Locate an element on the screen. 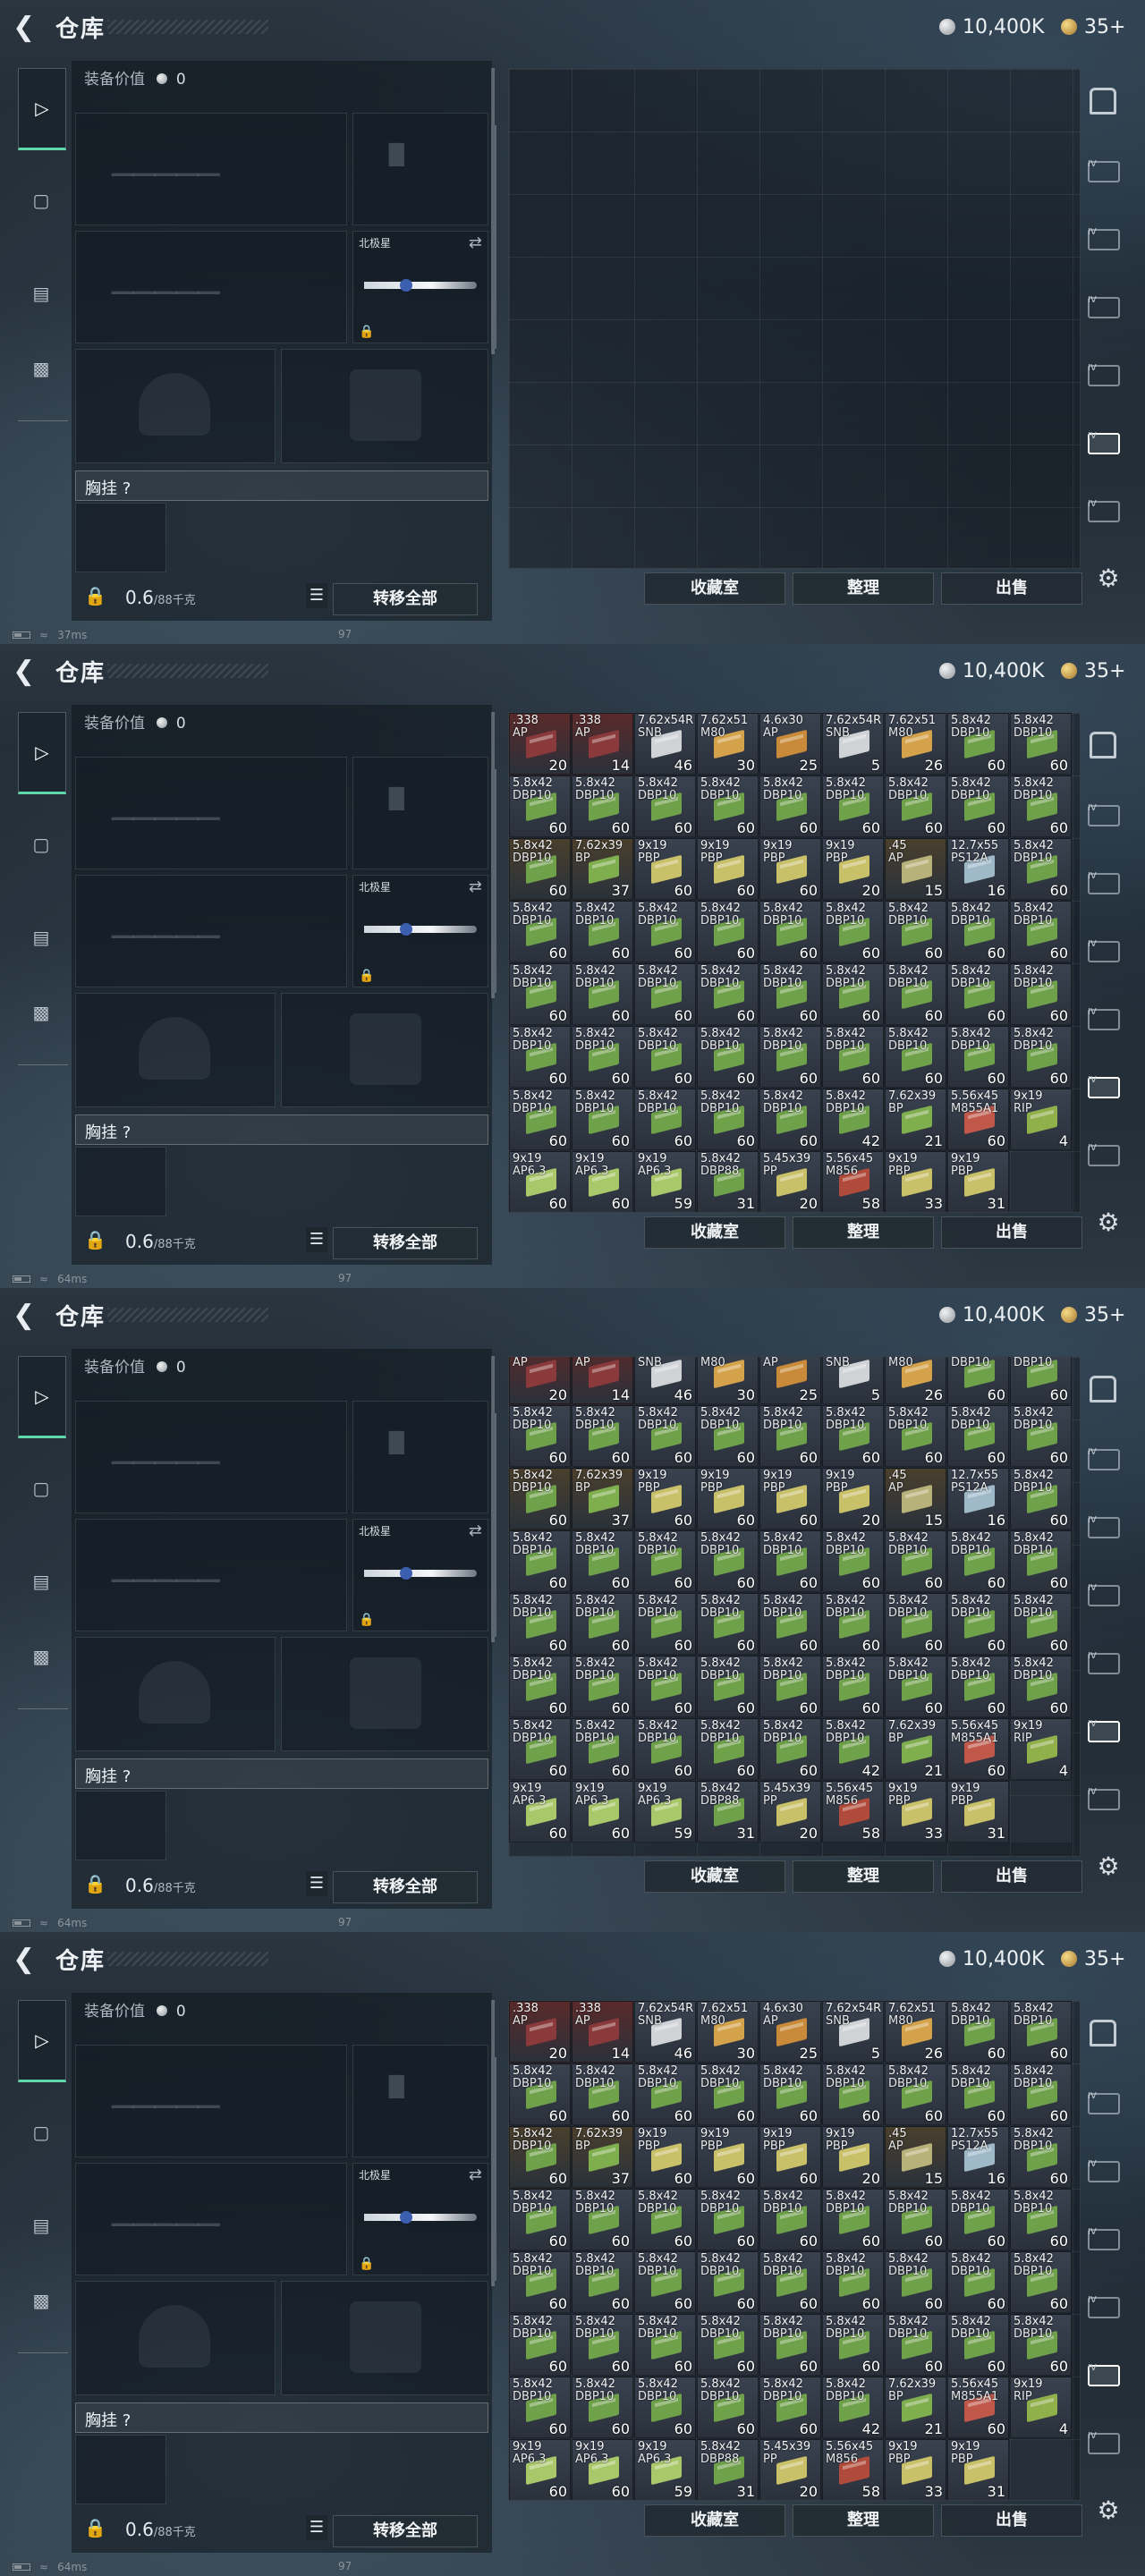 The height and width of the screenshot is (2576, 1145). tab-weapons: ▷ is located at coordinates (42, 2041).